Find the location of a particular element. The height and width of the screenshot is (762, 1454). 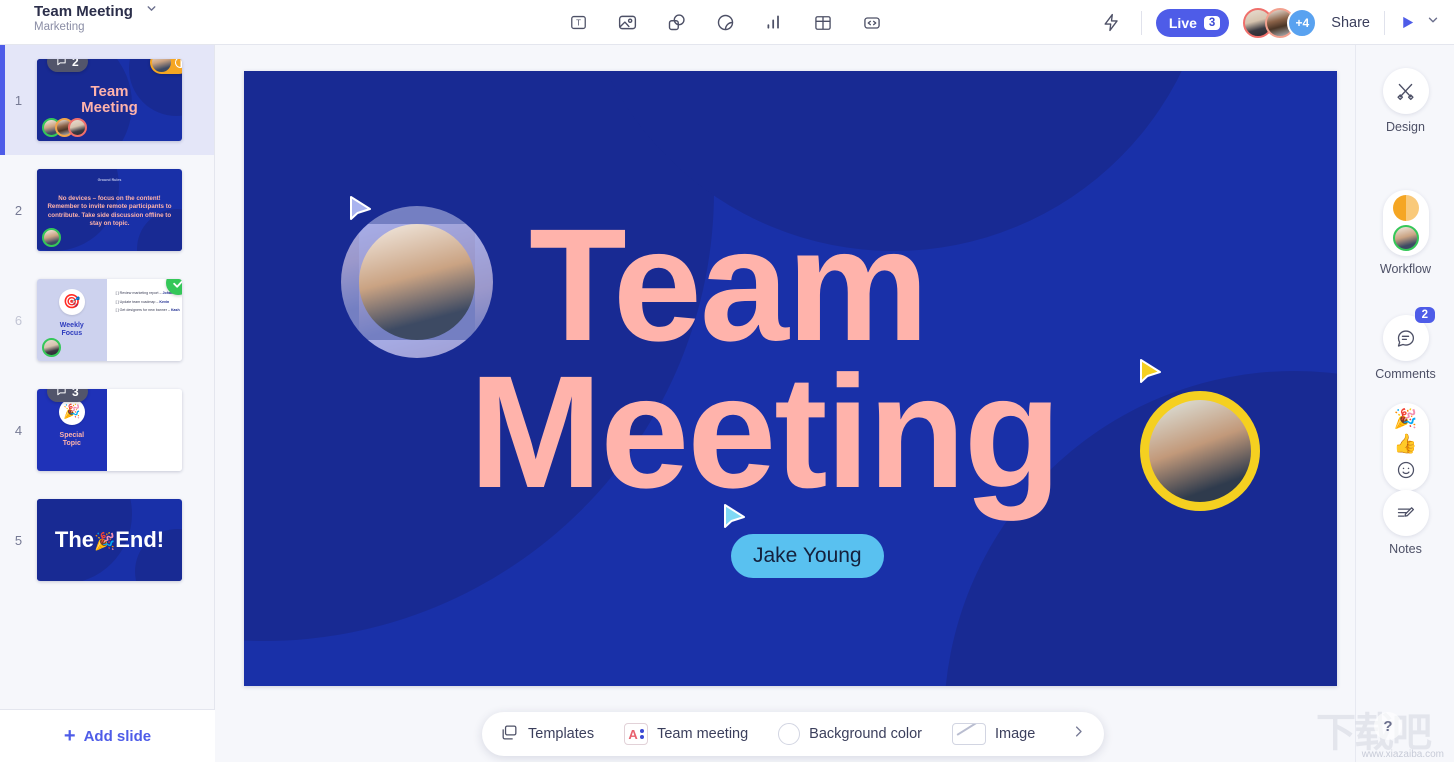

slide-thumbnail: The🎉End! is located at coordinates (109, 540).